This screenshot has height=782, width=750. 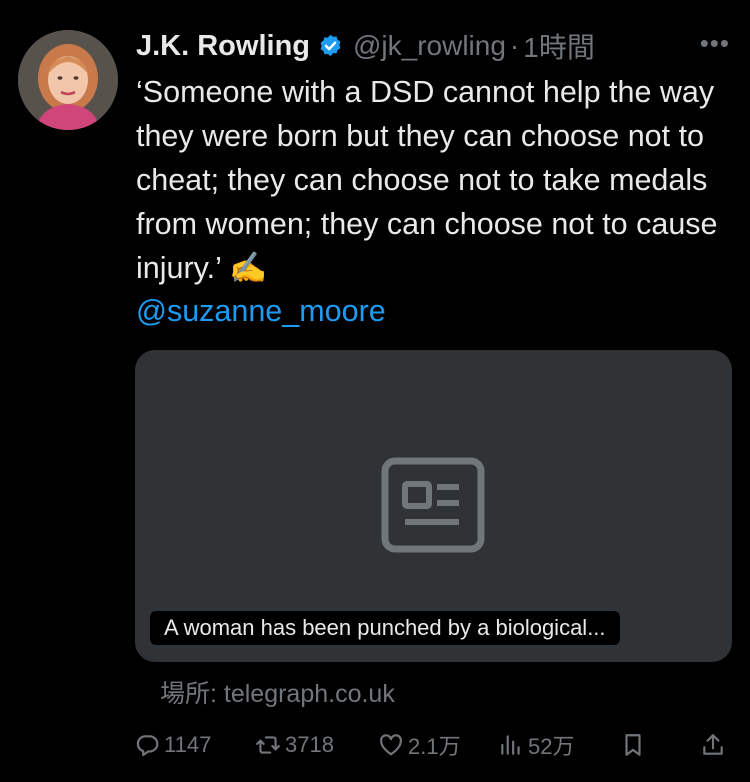 I want to click on share-button, so click(x=713, y=745).